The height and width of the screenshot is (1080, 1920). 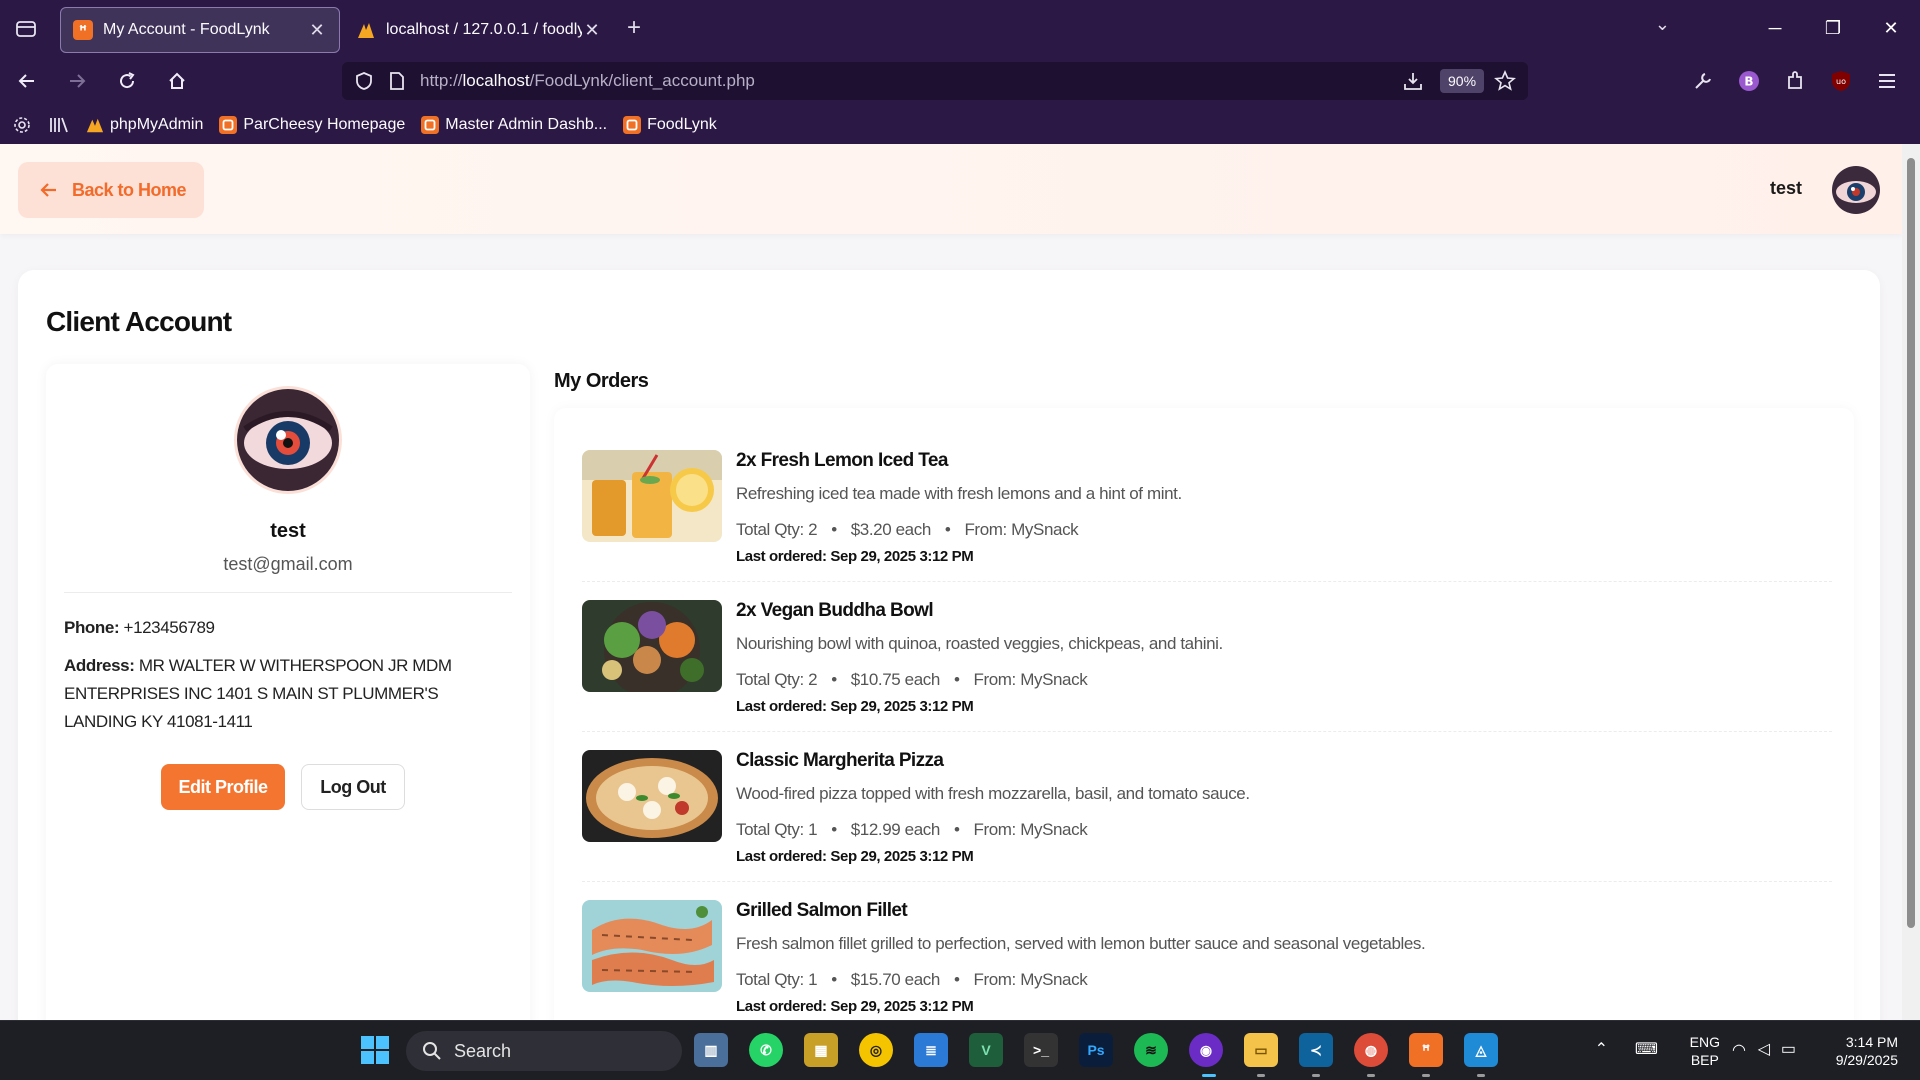 What do you see at coordinates (1841, 81) in the screenshot?
I see `ublock-icon: uo` at bounding box center [1841, 81].